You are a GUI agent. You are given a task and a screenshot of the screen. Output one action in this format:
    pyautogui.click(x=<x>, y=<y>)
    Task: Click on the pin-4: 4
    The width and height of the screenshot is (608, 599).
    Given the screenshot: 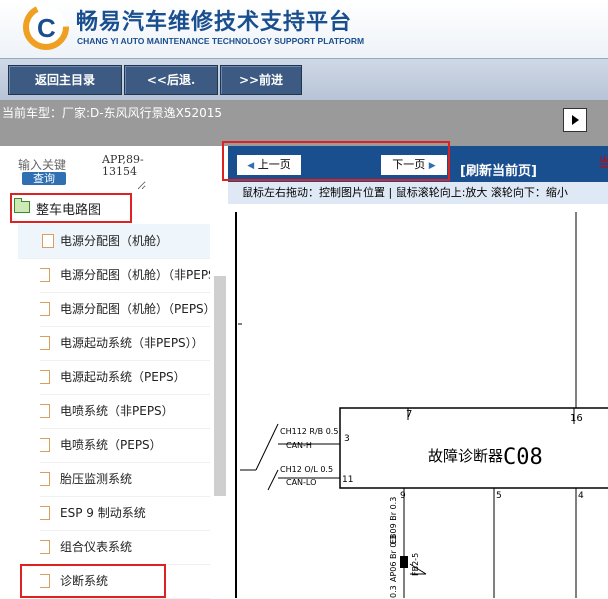 What is the action you would take?
    pyautogui.click(x=581, y=496)
    